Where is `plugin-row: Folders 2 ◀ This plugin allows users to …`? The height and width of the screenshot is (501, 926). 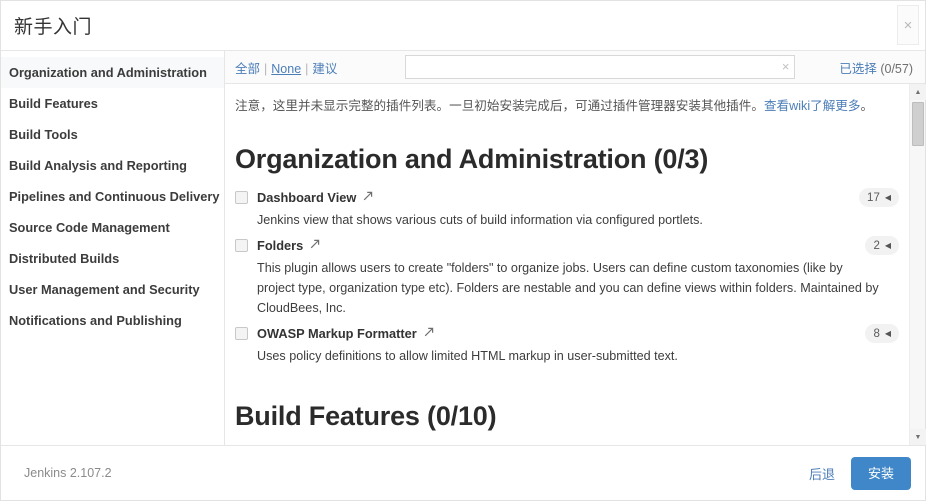 plugin-row: Folders 2 ◀ This plugin allows users to … is located at coordinates (567, 279).